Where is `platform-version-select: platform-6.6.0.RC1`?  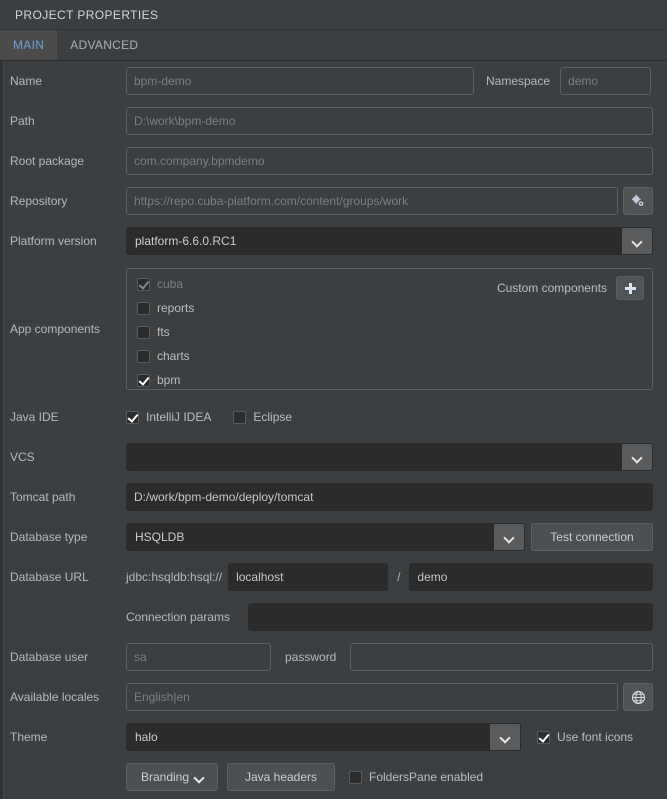
platform-version-select: platform-6.6.0.RC1 is located at coordinates (389, 241).